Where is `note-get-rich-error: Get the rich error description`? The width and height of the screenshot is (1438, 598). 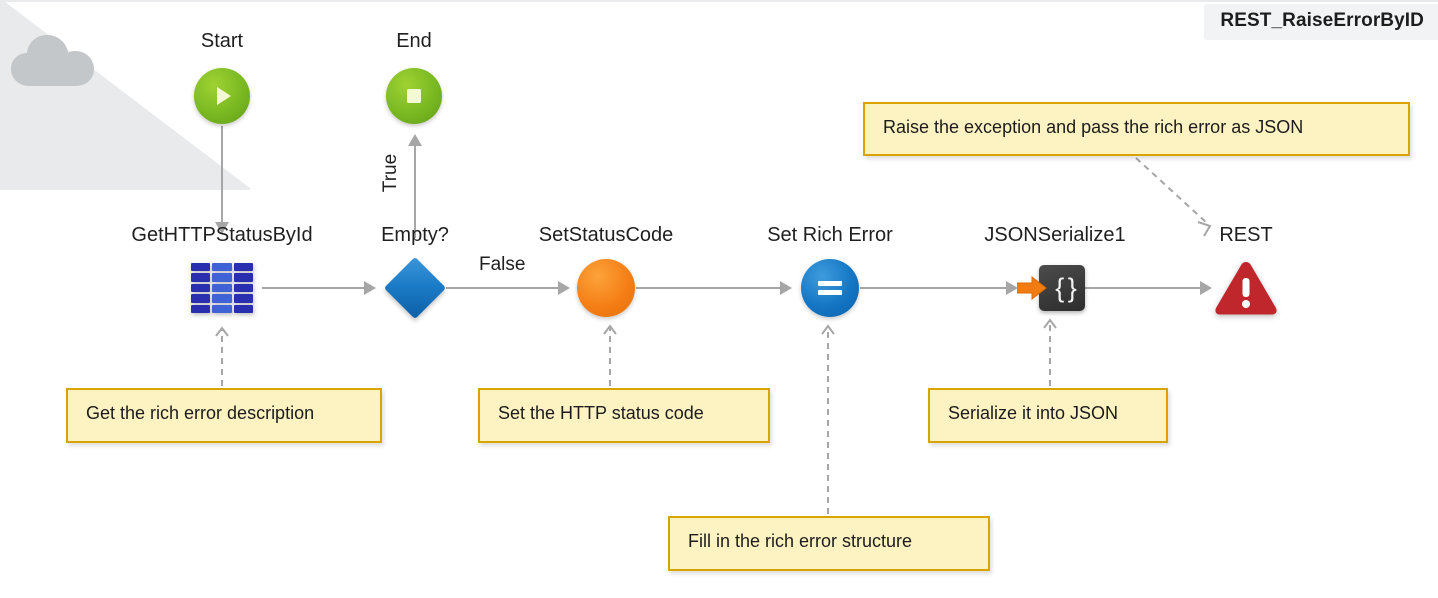
note-get-rich-error: Get the rich error description is located at coordinates (224, 415).